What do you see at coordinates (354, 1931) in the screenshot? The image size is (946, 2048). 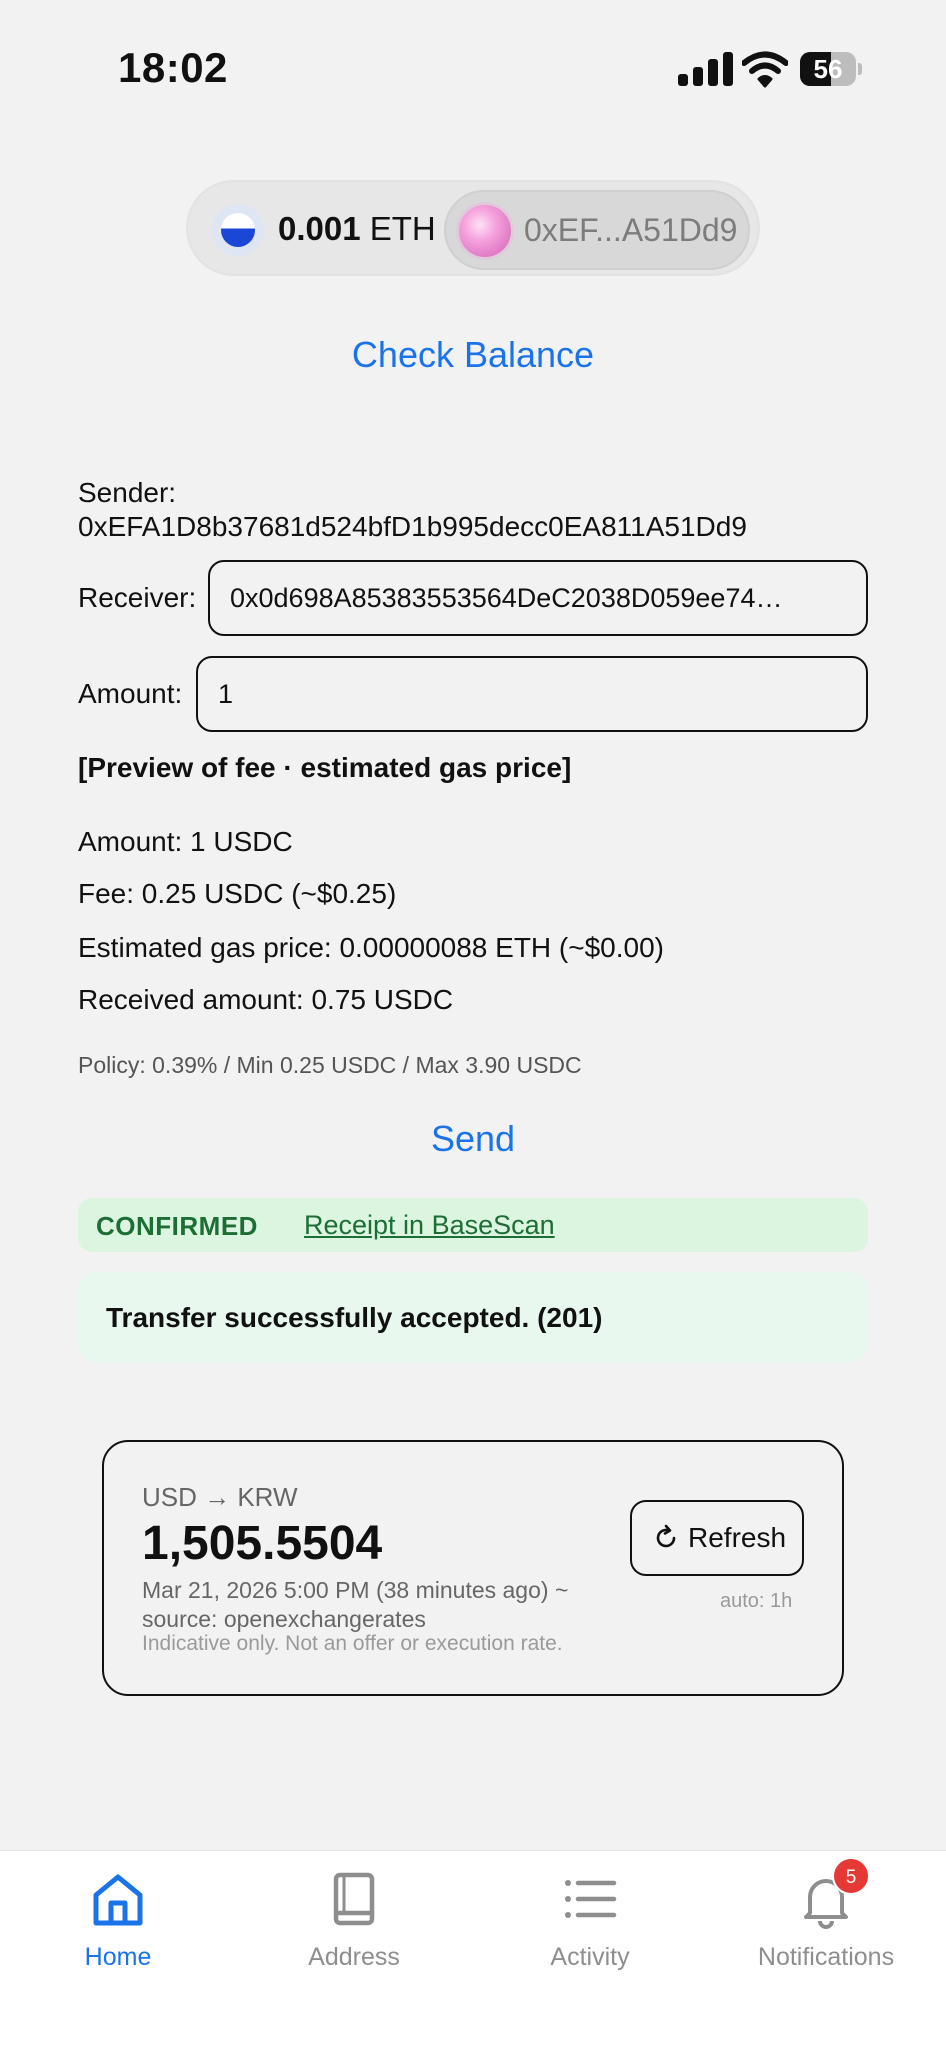 I see `tab-address: Address` at bounding box center [354, 1931].